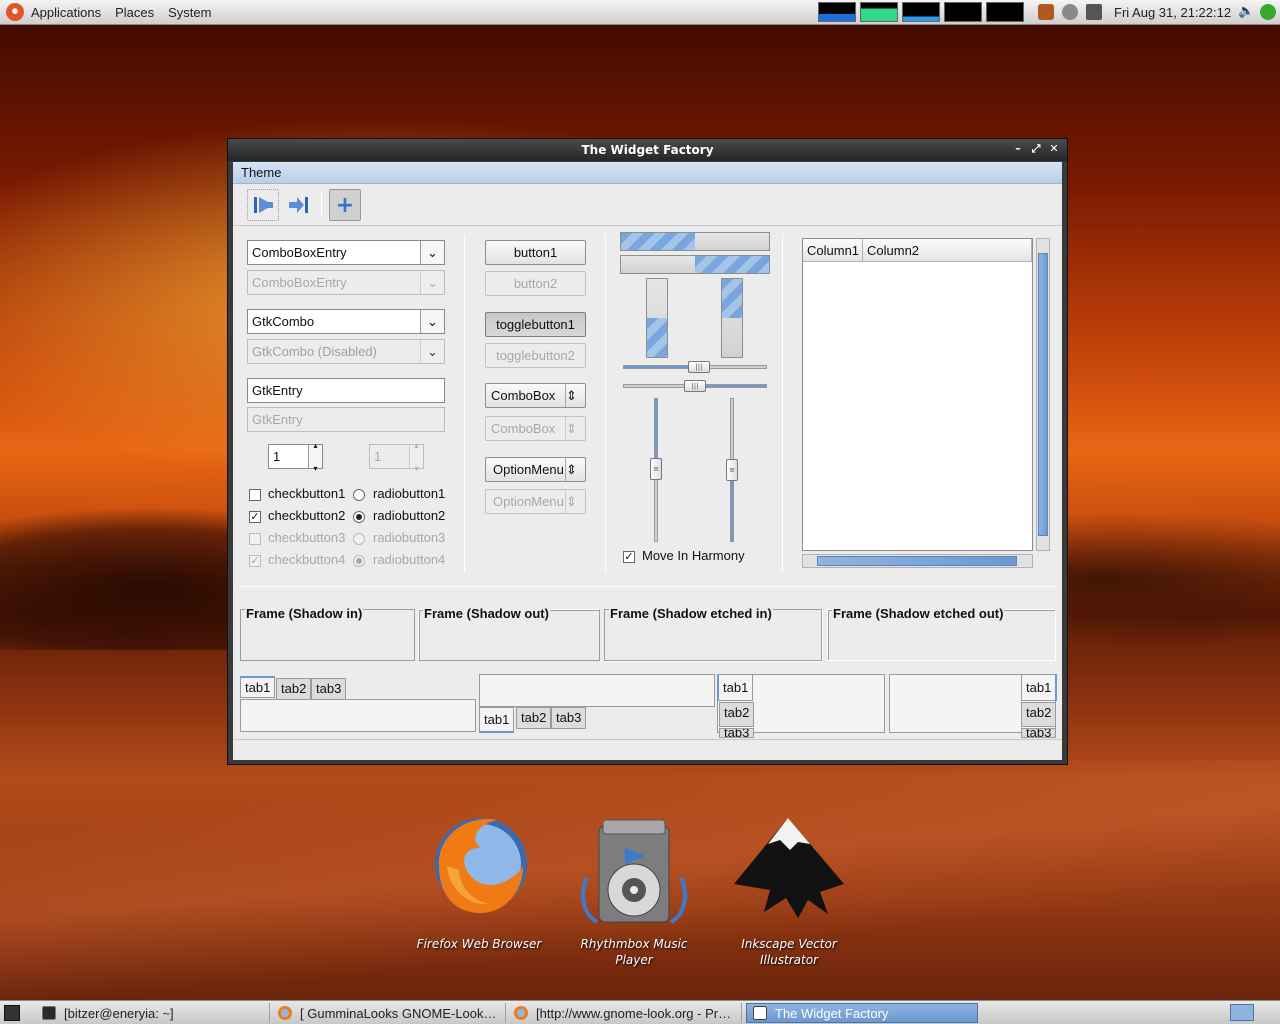 The image size is (1280, 1024). What do you see at coordinates (1039, 733) in the screenshot?
I see `notebook-right-tab3: tab3` at bounding box center [1039, 733].